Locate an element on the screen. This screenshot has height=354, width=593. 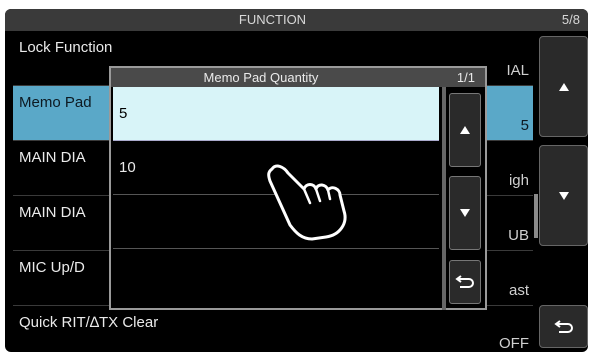
dialog-title-bar: Memo Pad Quantity 1/1 is located at coordinates (298, 77).